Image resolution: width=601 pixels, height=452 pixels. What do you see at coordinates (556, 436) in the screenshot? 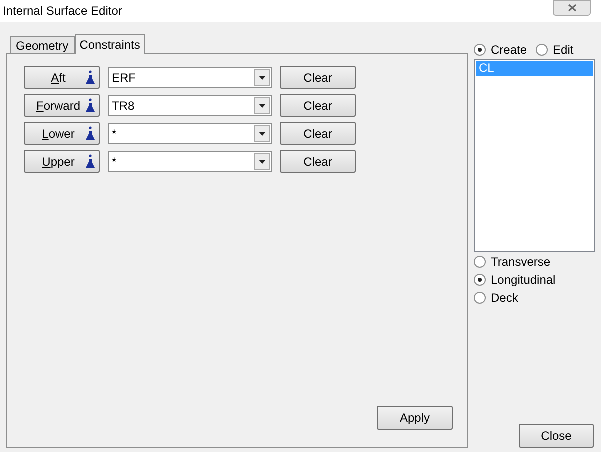
I see `close-dialog-button: Close` at bounding box center [556, 436].